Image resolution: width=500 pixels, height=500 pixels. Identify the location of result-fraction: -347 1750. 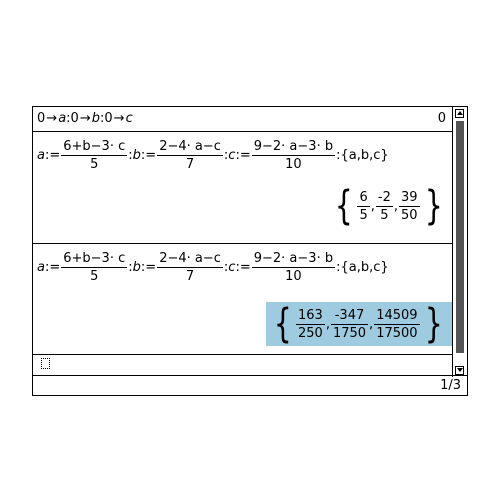
(349, 324).